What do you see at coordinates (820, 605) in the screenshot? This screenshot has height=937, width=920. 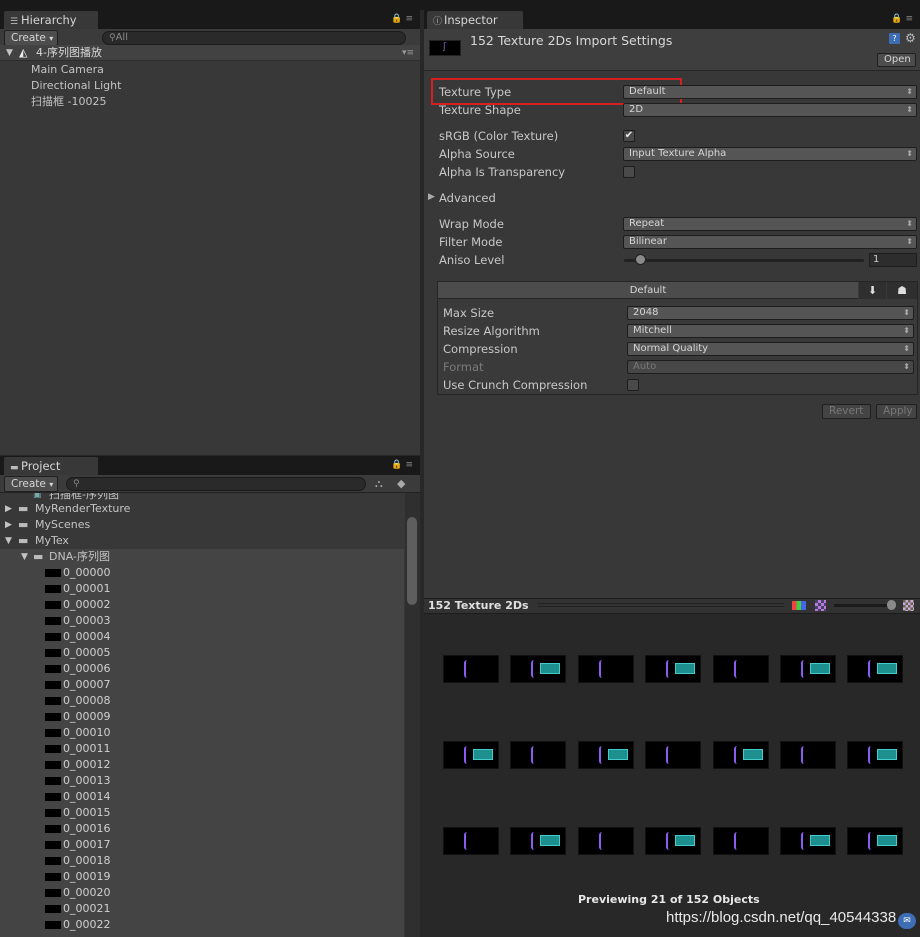 I see `alpha-channel-icon` at bounding box center [820, 605].